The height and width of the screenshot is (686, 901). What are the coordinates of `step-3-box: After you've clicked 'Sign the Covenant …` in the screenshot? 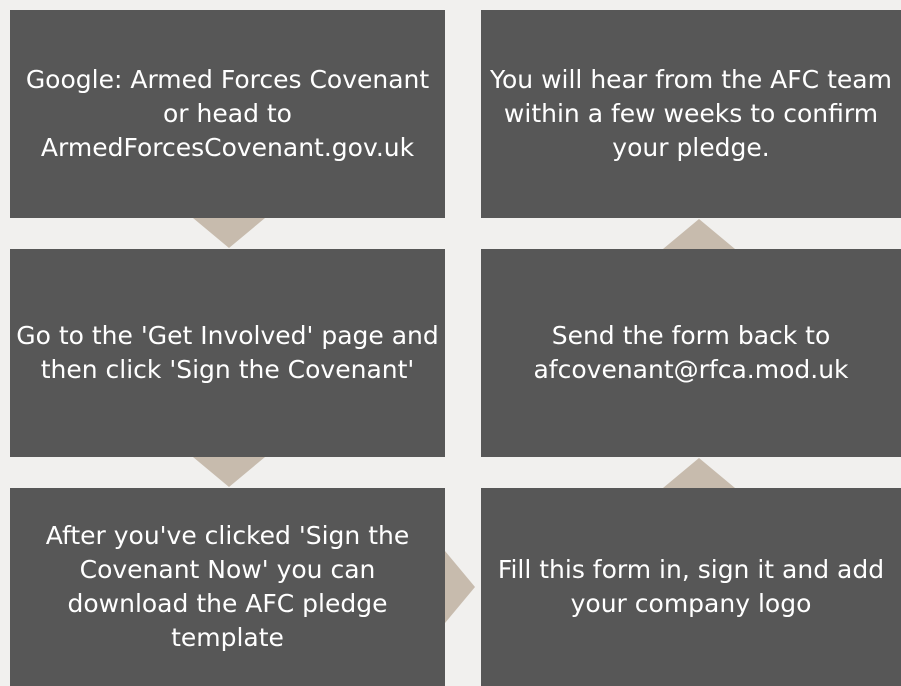 It's located at (227, 587).